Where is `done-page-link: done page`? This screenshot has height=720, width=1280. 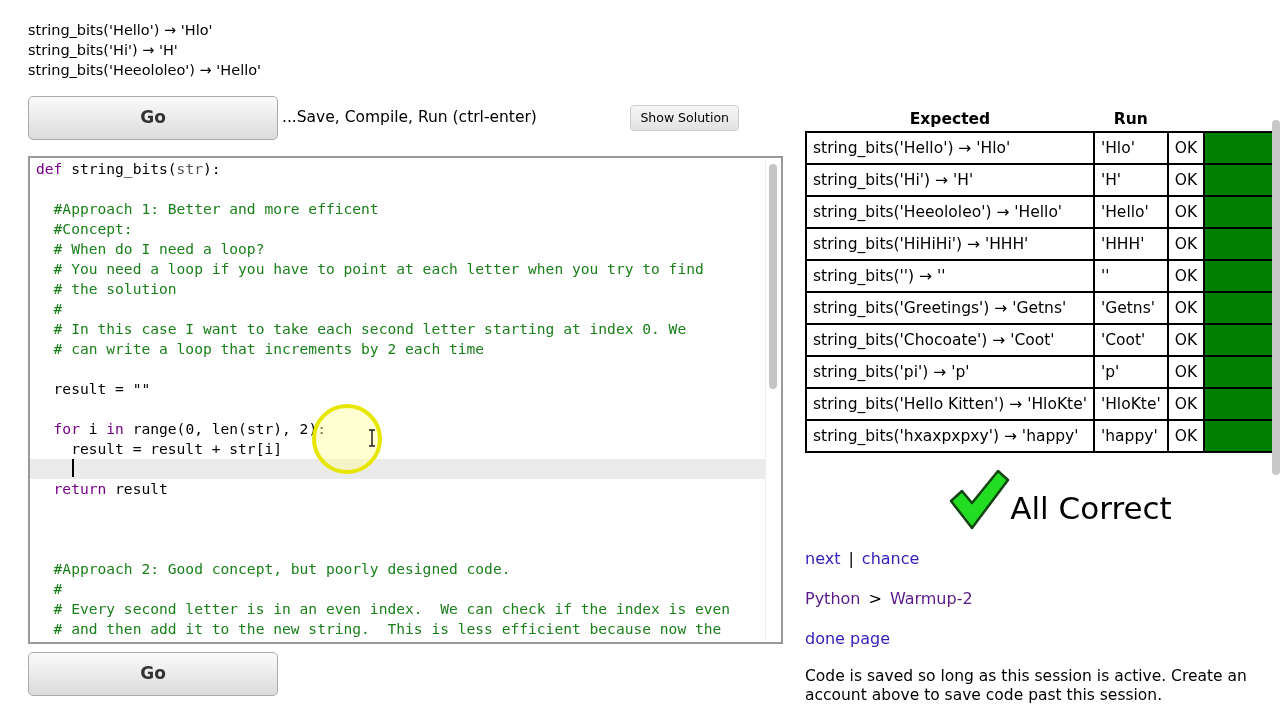 done-page-link: done page is located at coordinates (847, 639).